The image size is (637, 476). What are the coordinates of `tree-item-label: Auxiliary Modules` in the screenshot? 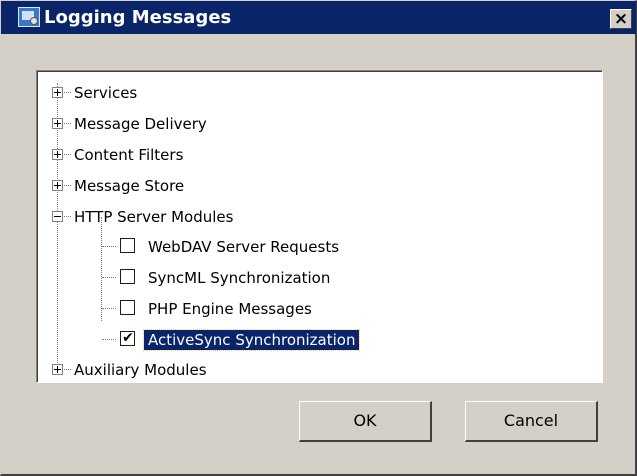 It's located at (140, 370).